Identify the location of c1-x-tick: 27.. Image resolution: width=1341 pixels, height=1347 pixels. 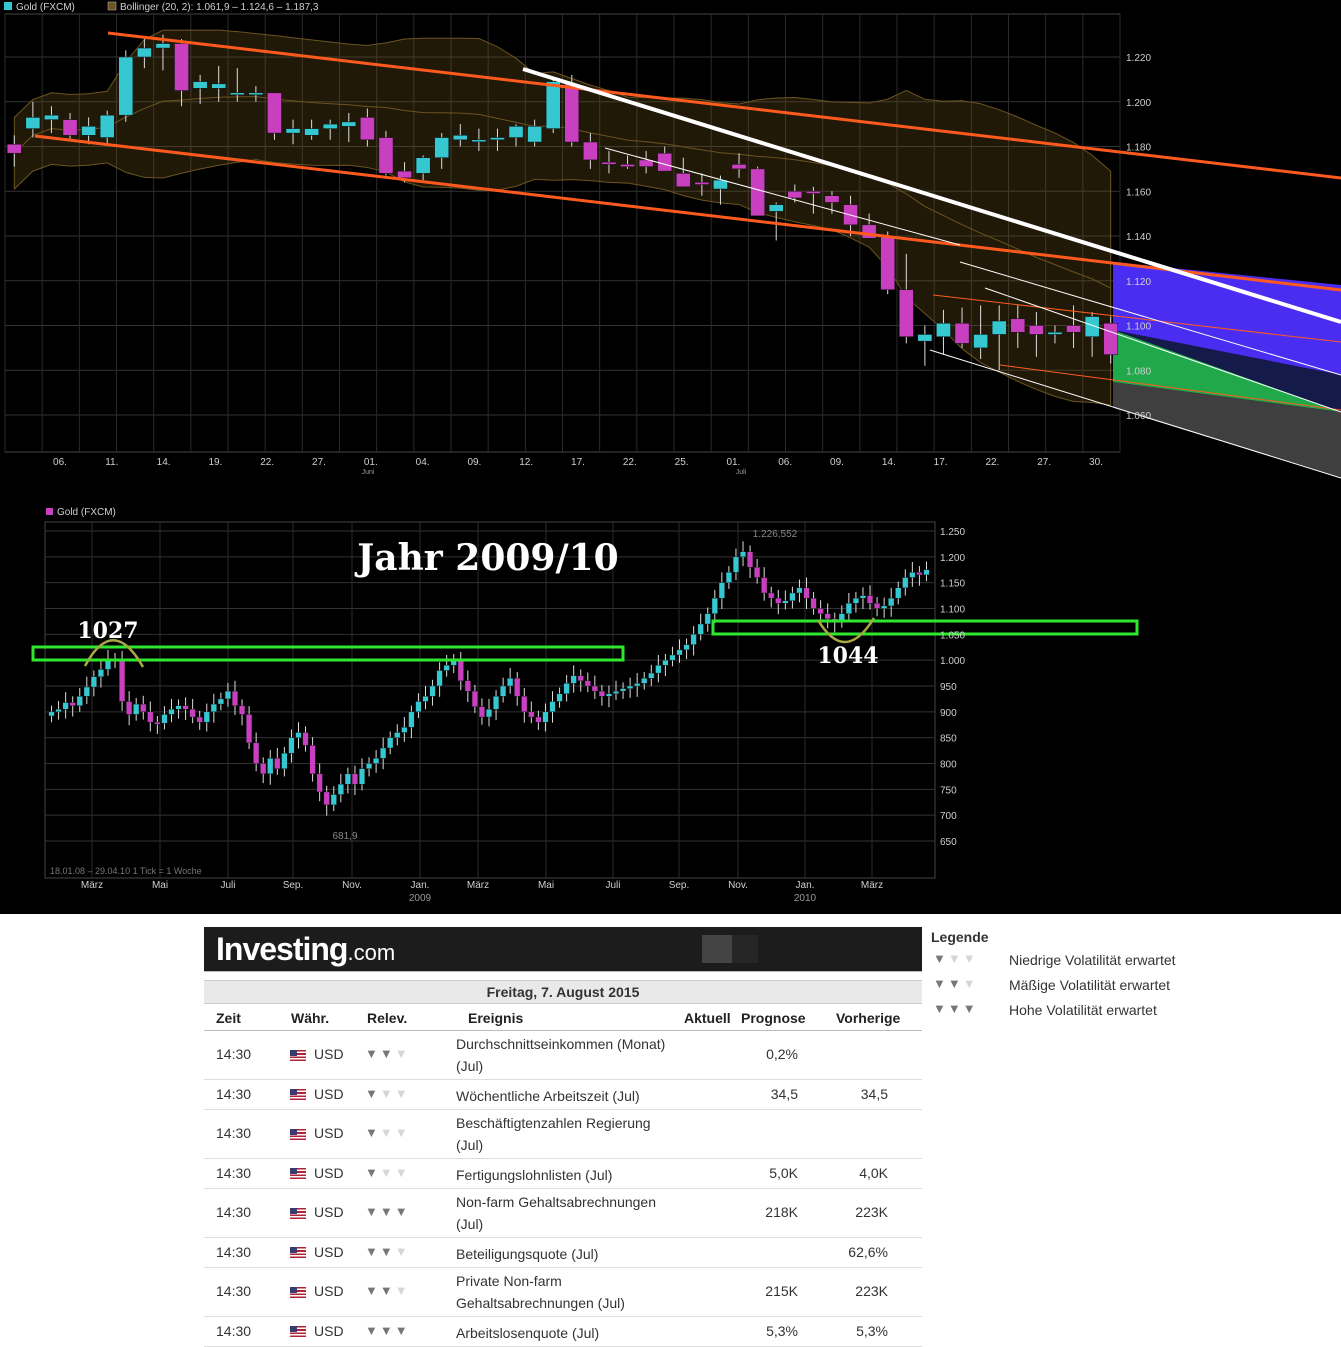
(1044, 462).